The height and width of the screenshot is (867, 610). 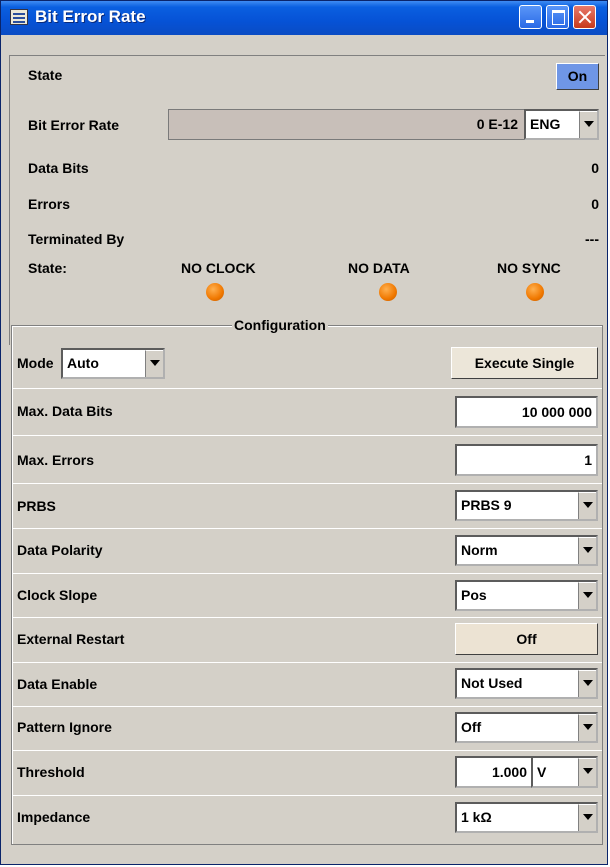 I want to click on no-data-indicator-icon, so click(x=388, y=292).